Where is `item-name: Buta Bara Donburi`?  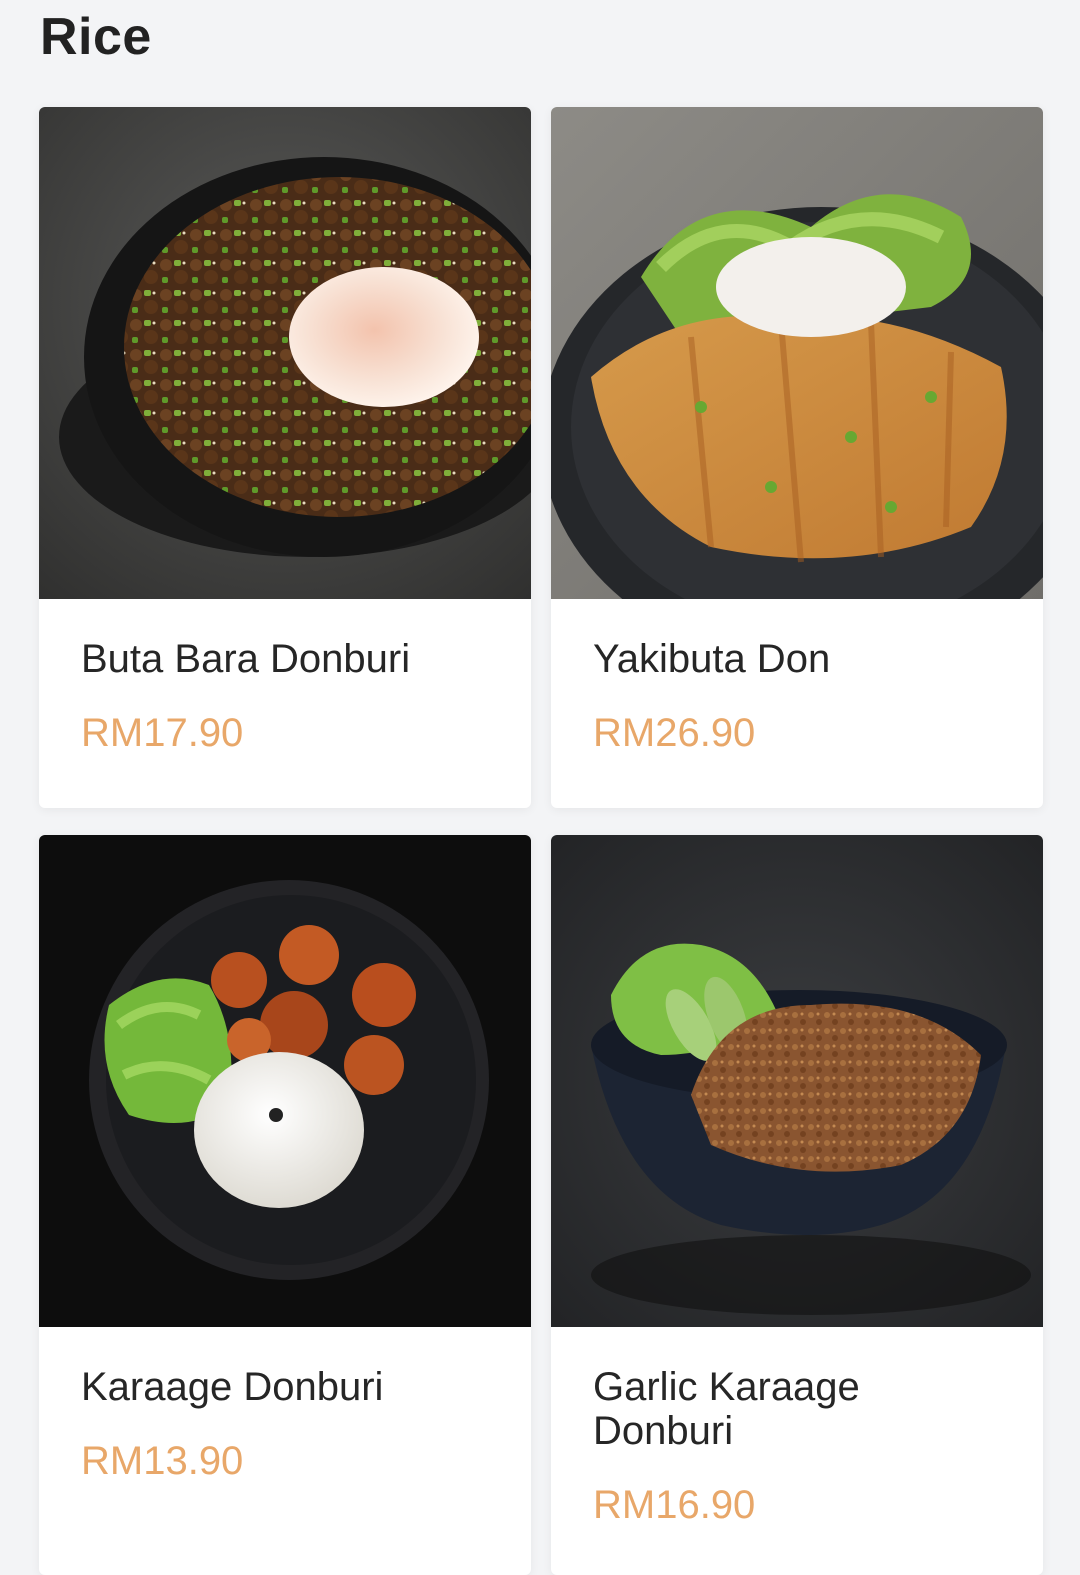 item-name: Buta Bara Donburi is located at coordinates (246, 659).